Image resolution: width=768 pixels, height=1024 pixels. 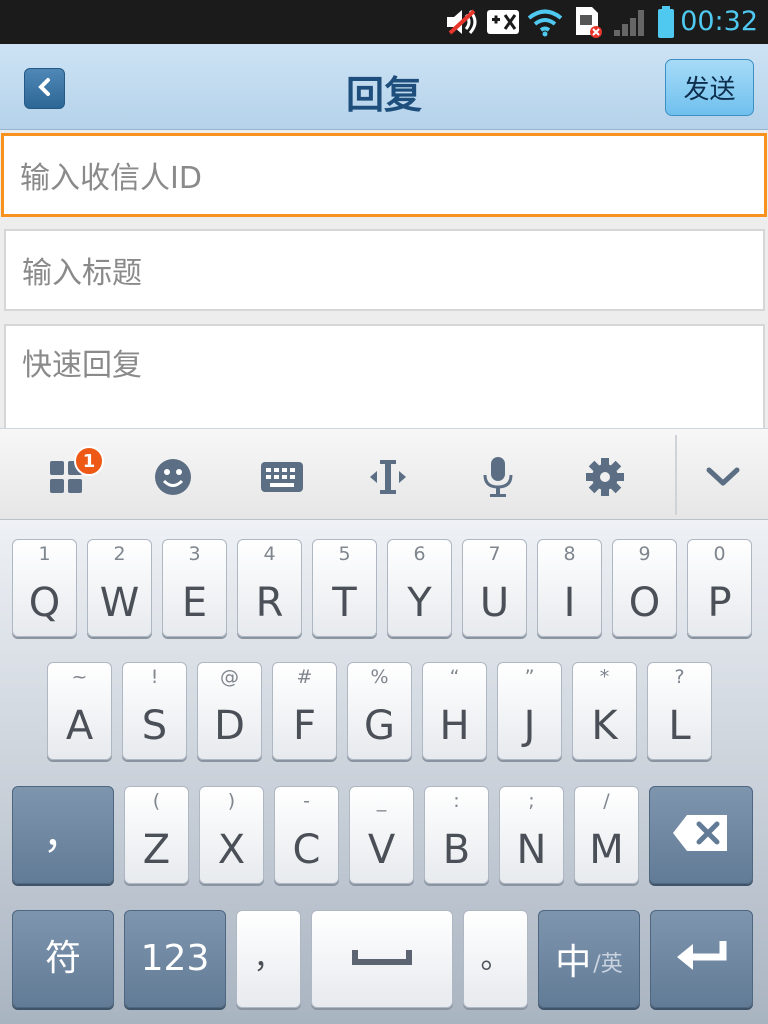 I want to click on recipient-id-input: 输入收信人ID, so click(x=384, y=175).